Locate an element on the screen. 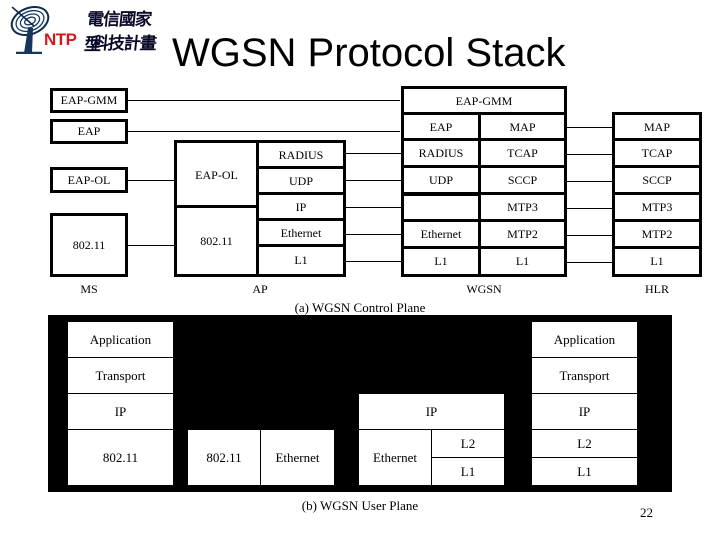 This screenshot has height=540, width=720. wgsn-layer-eap-gmm: EAP-GMM is located at coordinates (484, 101).